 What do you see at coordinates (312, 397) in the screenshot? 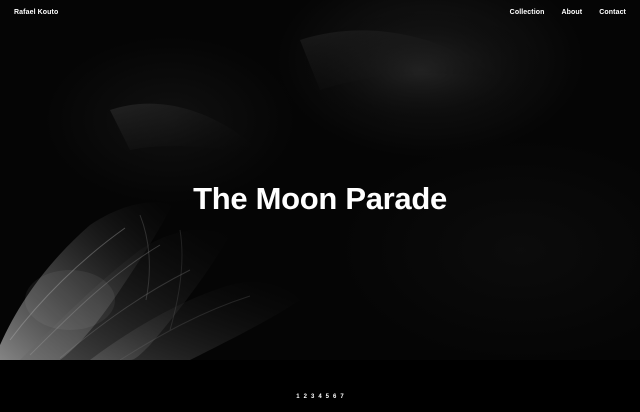
I see `page-link-3: 3` at bounding box center [312, 397].